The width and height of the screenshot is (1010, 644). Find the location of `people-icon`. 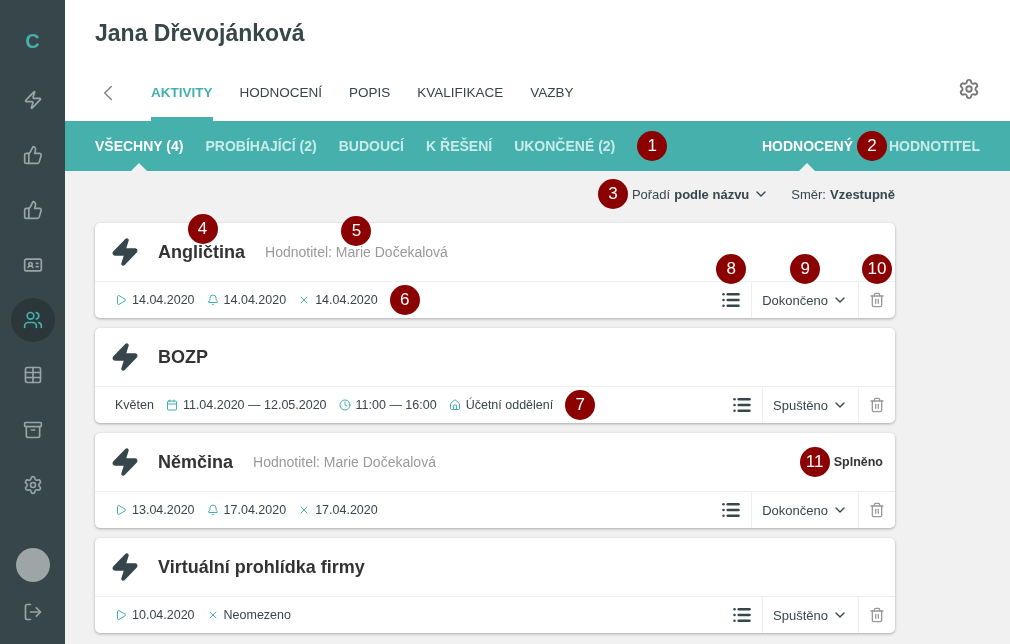

people-icon is located at coordinates (32, 320).